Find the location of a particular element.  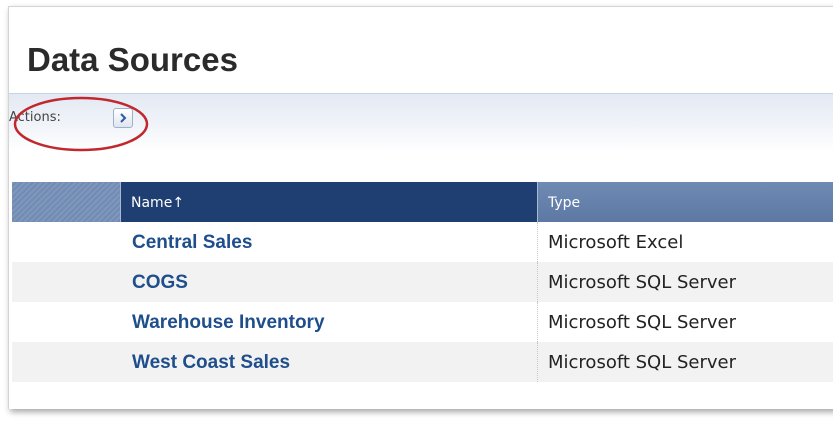

actions-label: Actions: is located at coordinates (35, 117).